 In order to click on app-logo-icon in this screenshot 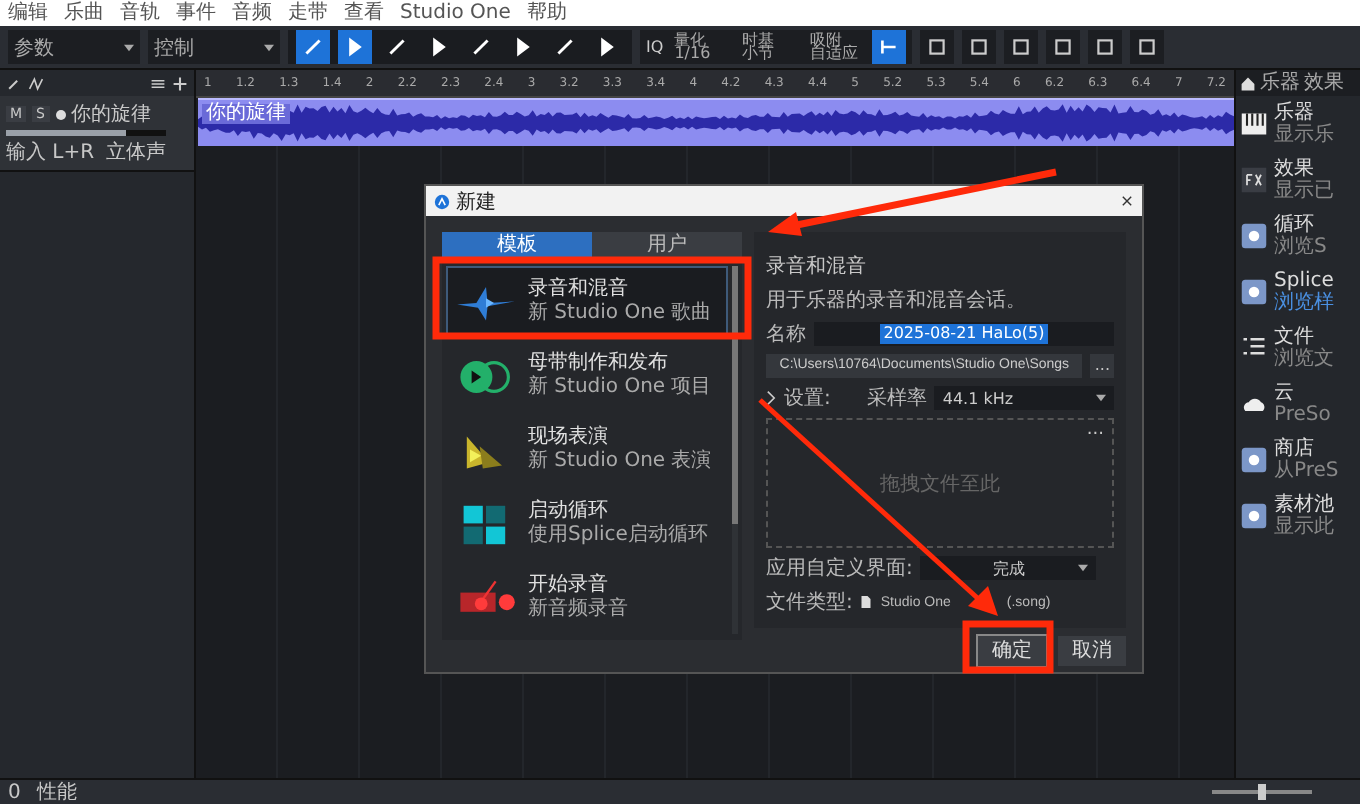, I will do `click(442, 201)`.